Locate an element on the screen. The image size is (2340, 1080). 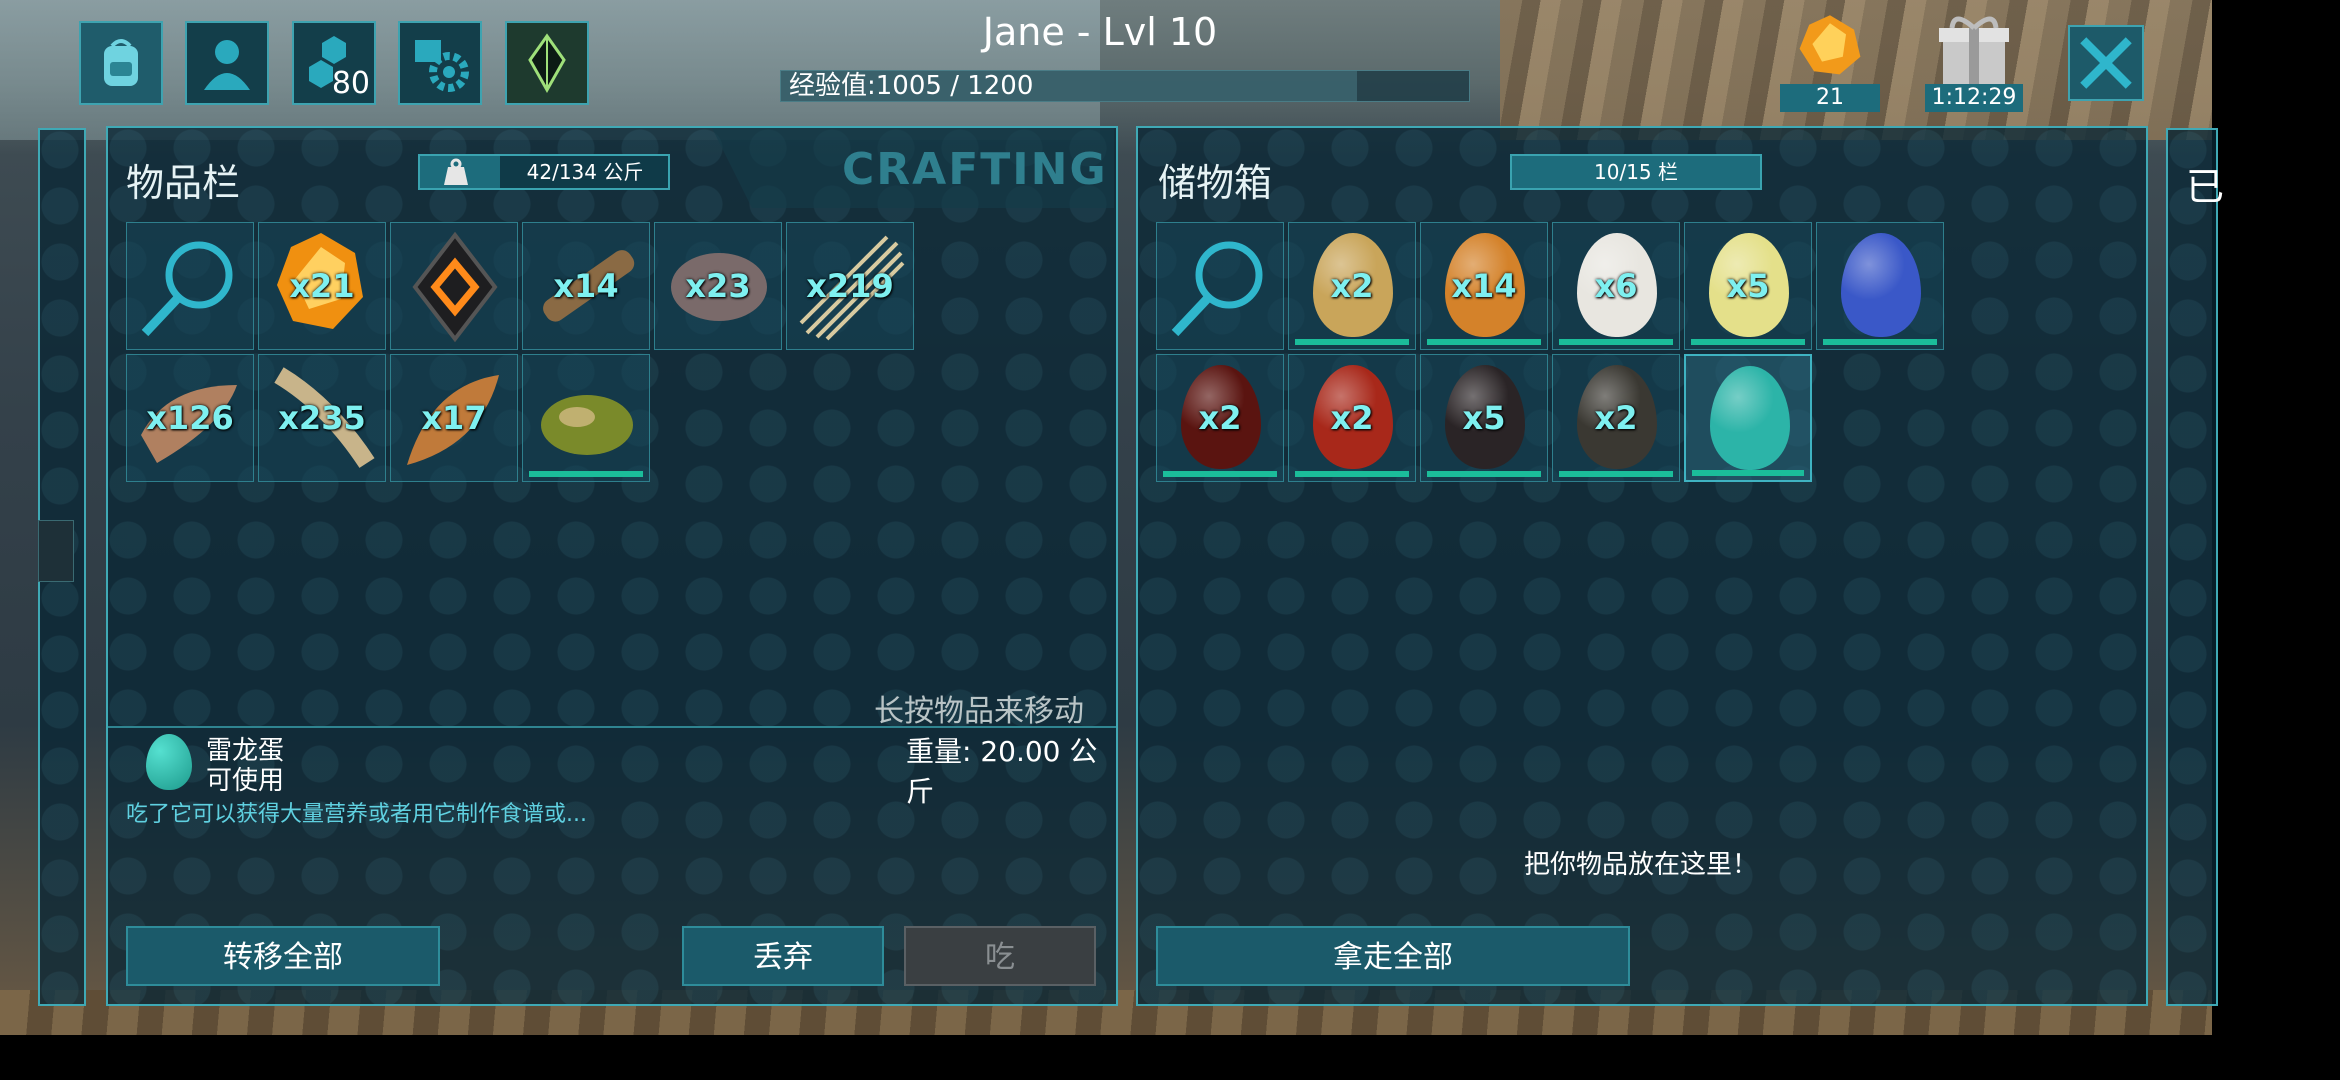
implant-icon is located at coordinates (455, 289).